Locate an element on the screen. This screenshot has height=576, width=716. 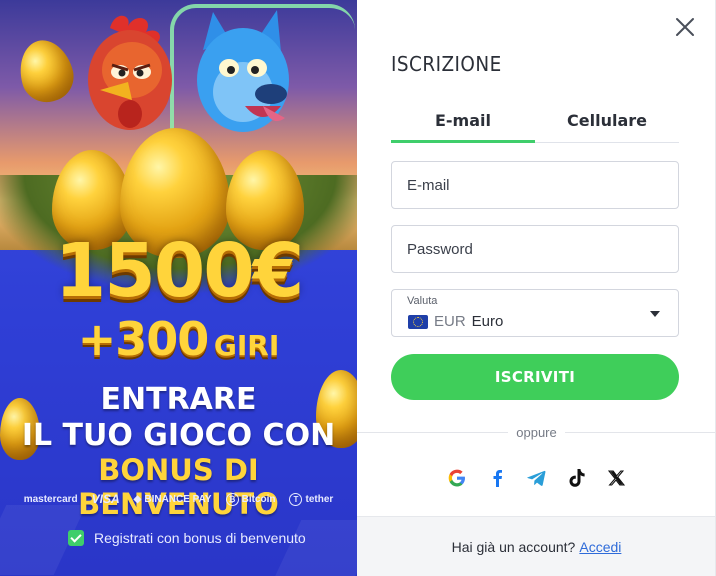
payment-tether: T tether is located at coordinates (311, 499).